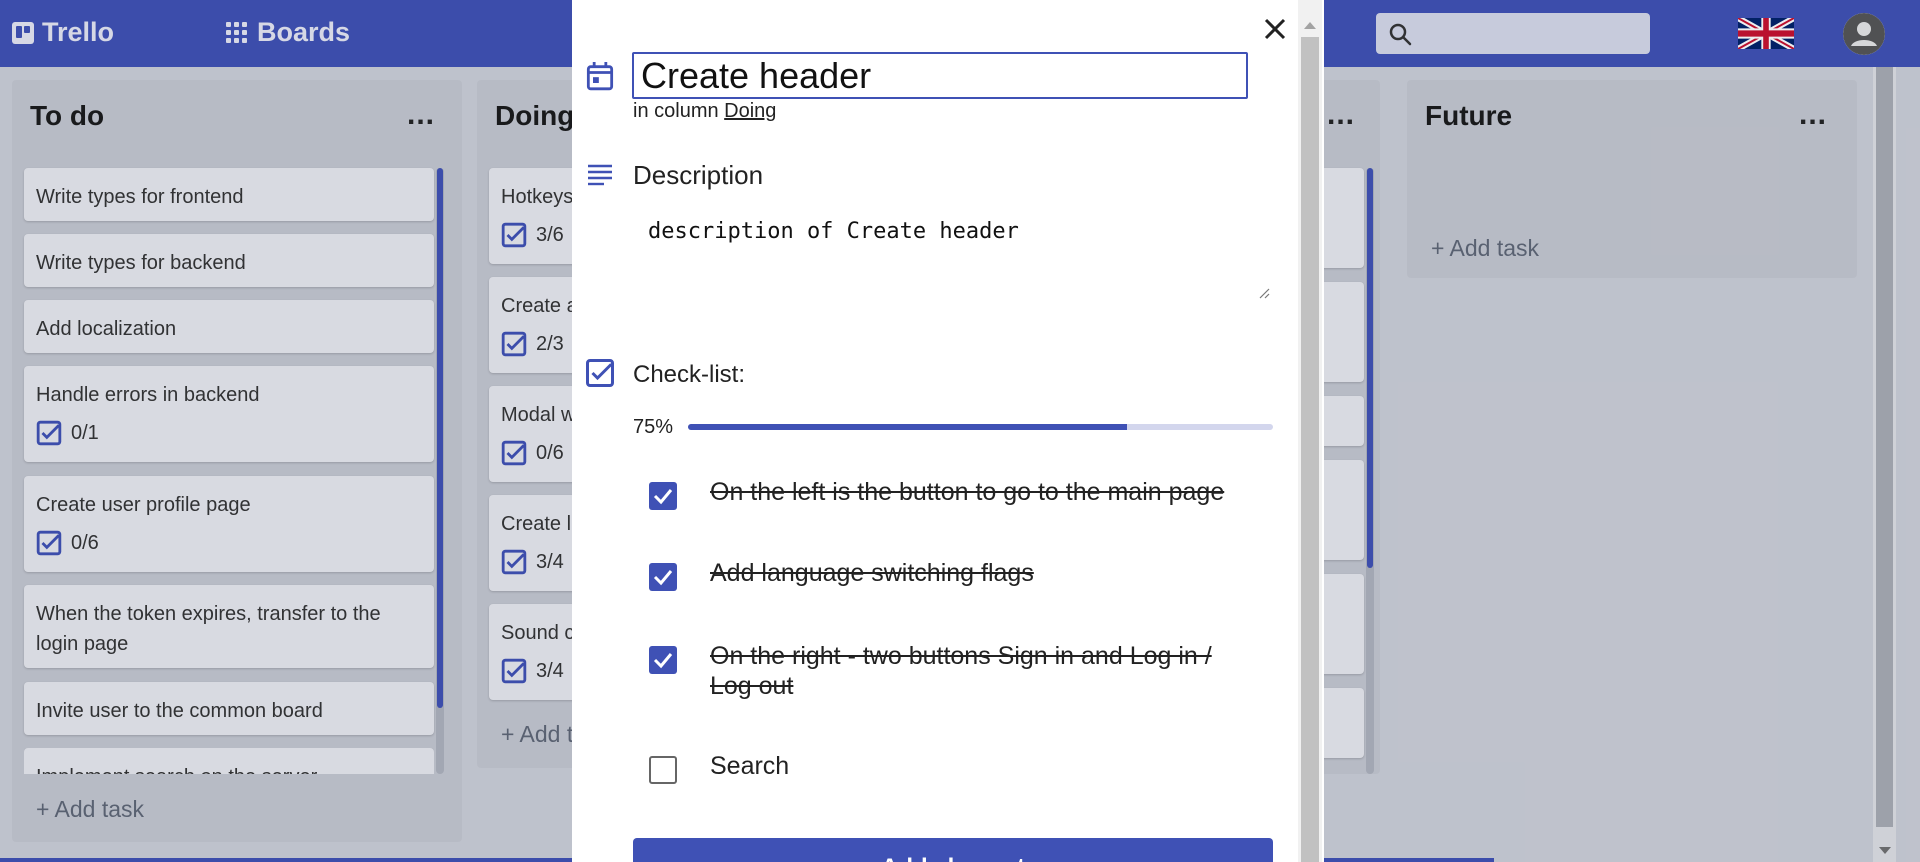 This screenshot has width=1920, height=862. What do you see at coordinates (940, 75) in the screenshot?
I see `task-title-input` at bounding box center [940, 75].